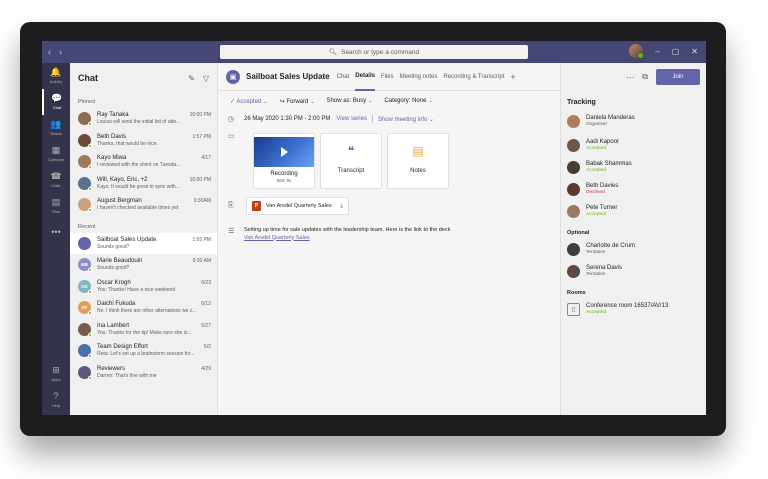 The height and width of the screenshot is (479, 768). What do you see at coordinates (284, 161) in the screenshot?
I see `recording-tile: Recording 58m 9s` at bounding box center [284, 161].